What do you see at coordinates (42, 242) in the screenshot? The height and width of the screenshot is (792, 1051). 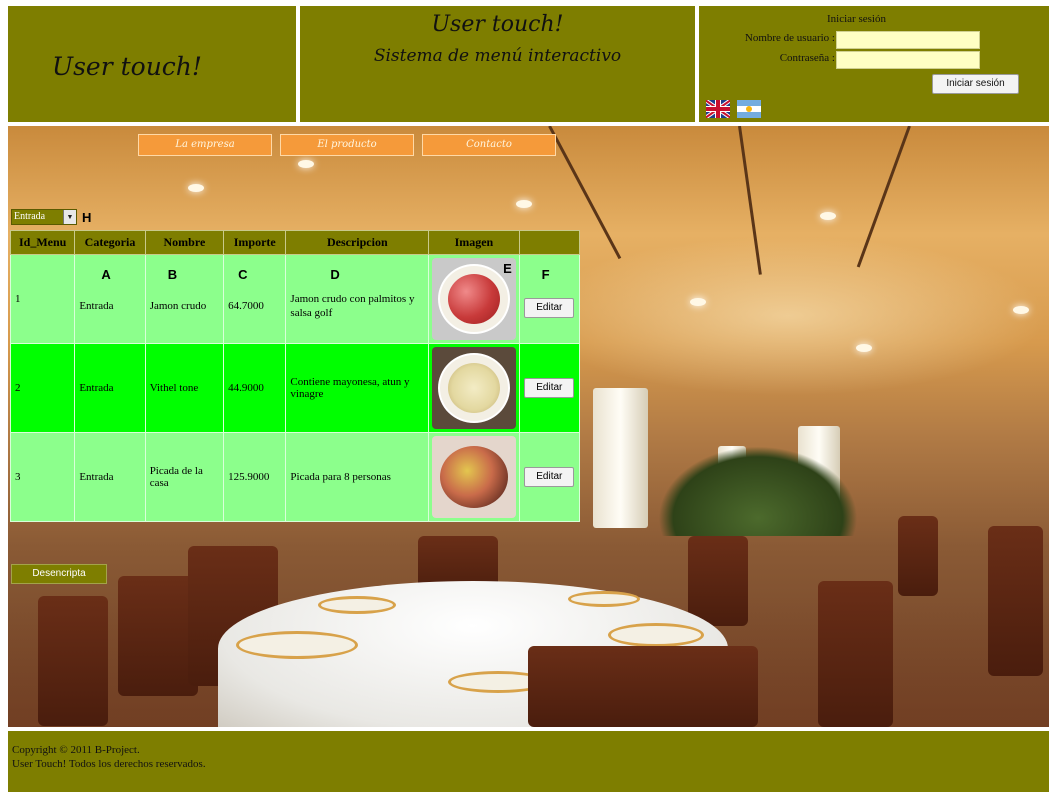 I see `column-header-id: Id_Menu` at bounding box center [42, 242].